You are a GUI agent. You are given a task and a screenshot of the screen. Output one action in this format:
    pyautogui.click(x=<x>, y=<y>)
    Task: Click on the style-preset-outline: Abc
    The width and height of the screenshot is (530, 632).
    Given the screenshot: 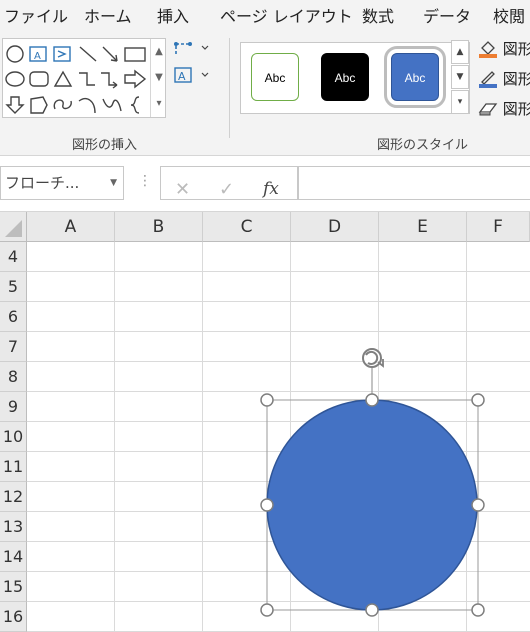 What is the action you would take?
    pyautogui.click(x=275, y=77)
    